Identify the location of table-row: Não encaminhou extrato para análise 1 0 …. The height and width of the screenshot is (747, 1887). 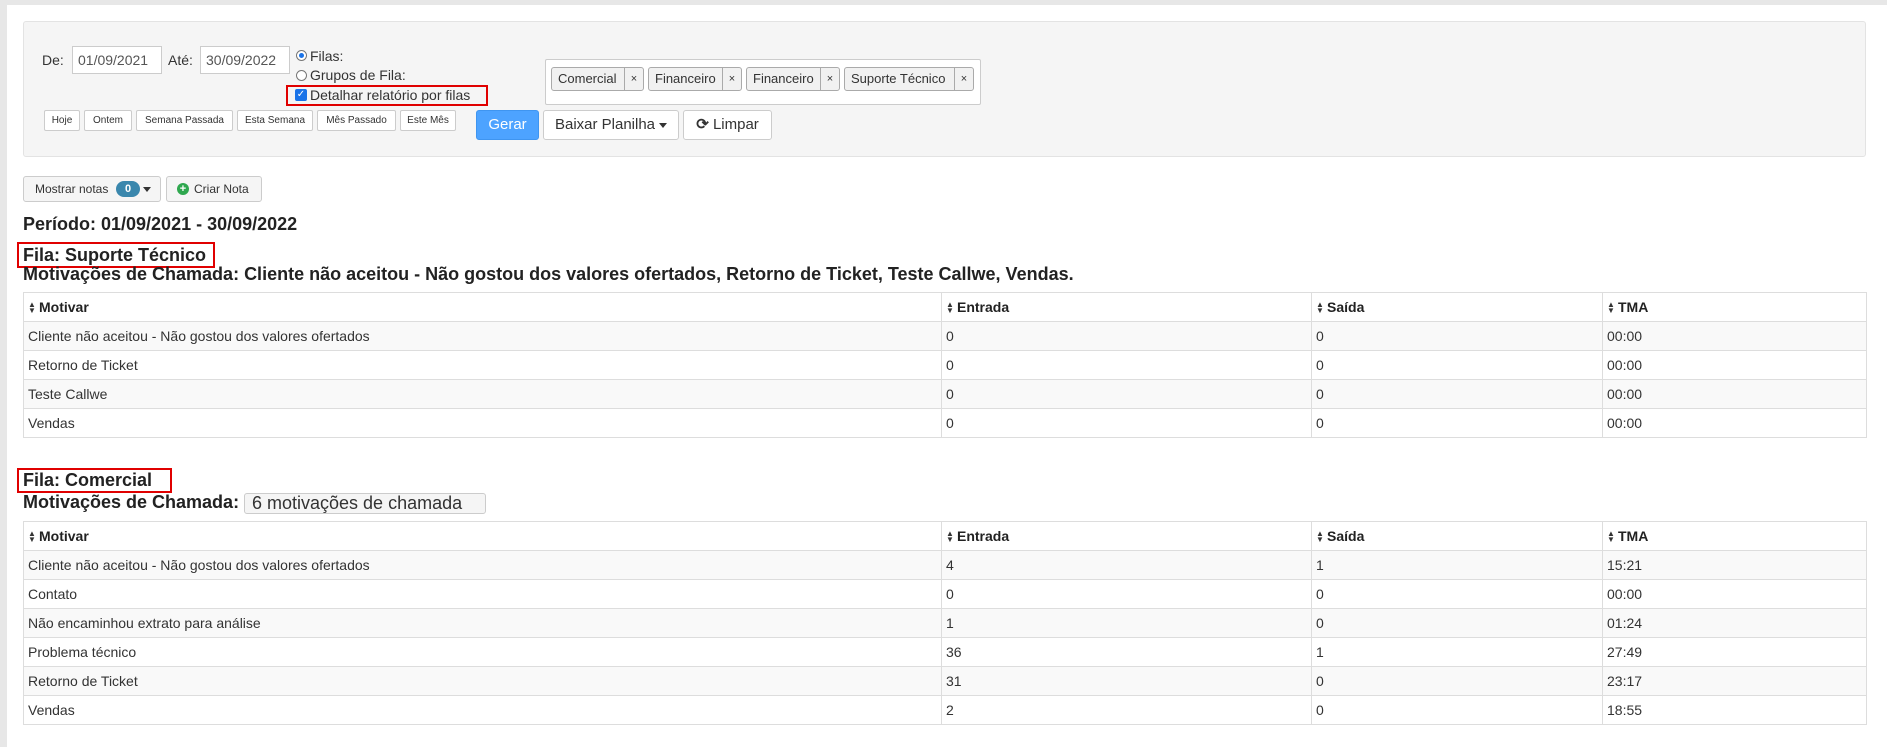
(945, 623).